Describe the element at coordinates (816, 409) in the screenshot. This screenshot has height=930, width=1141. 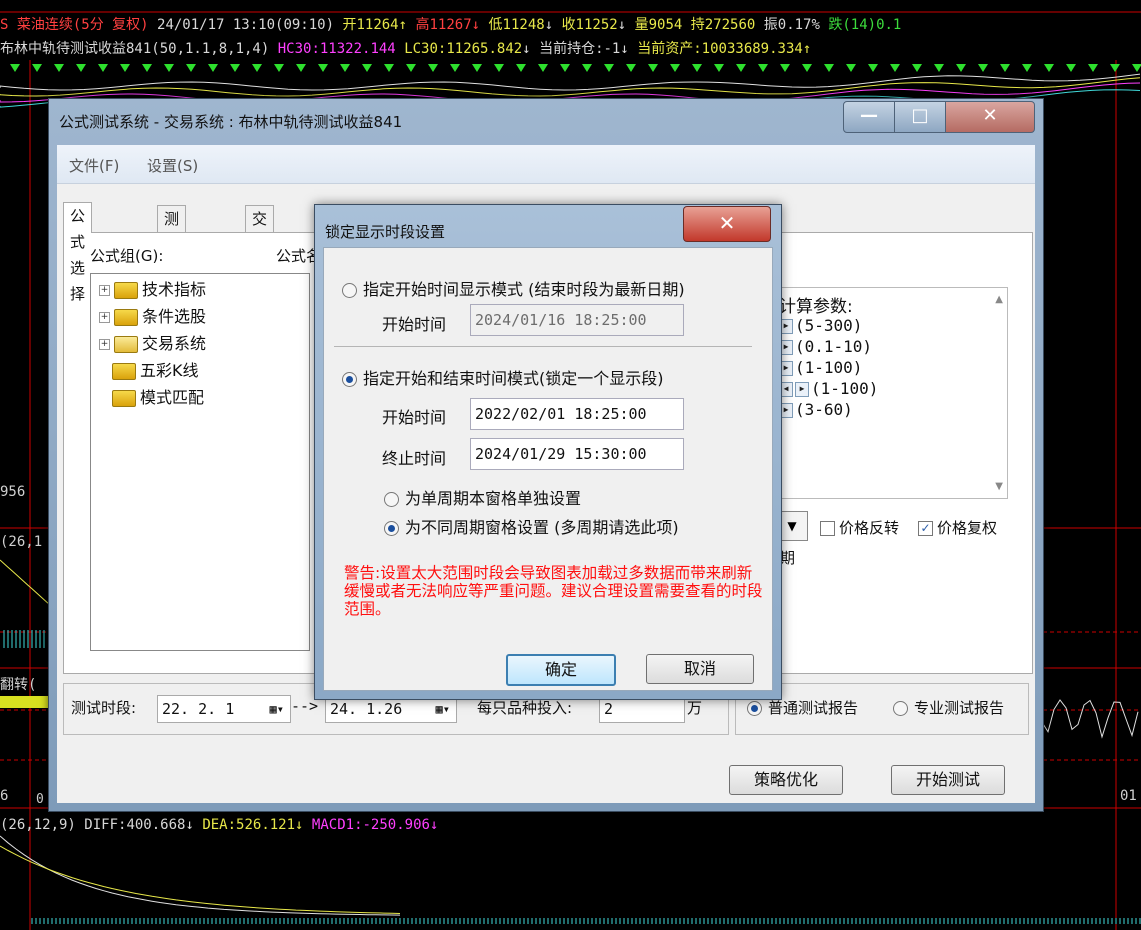
I see `param-row: ▶ (3-60)` at that location.